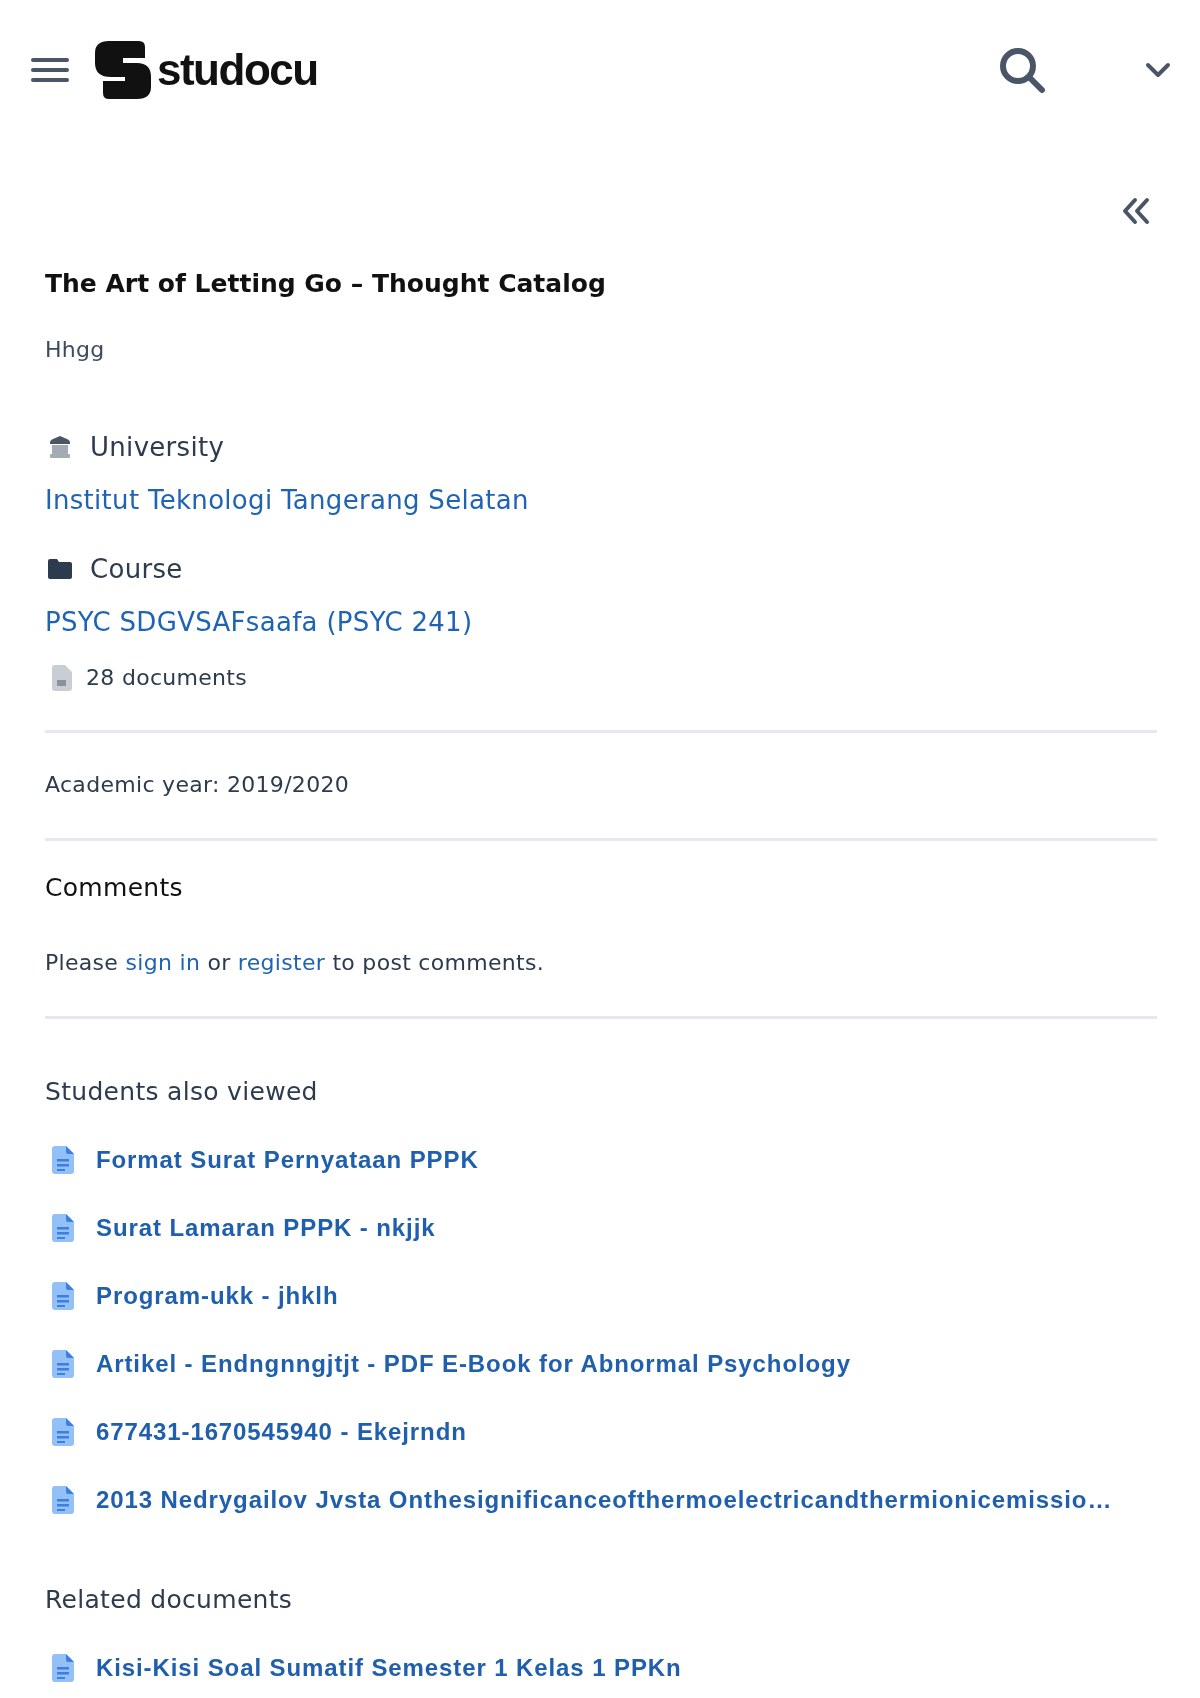 This screenshot has width=1200, height=1698. Describe the element at coordinates (157, 447) in the screenshot. I see `detail-label: University` at that location.